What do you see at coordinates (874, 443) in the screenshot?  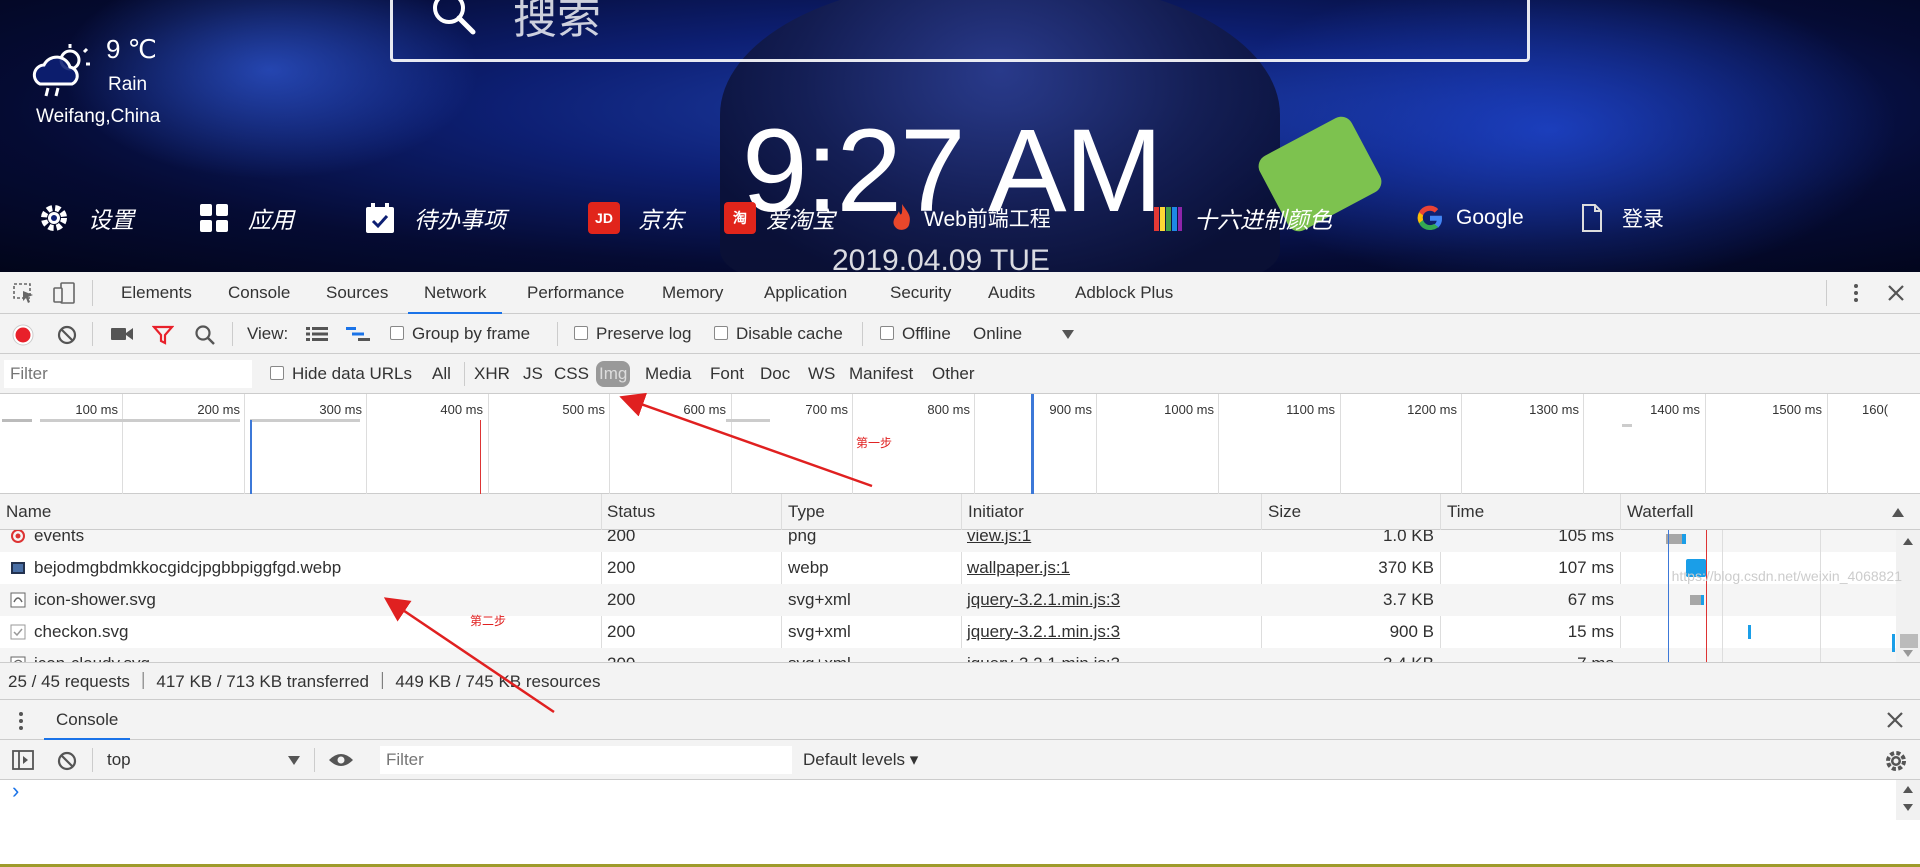 I see `annotation-step-1: 第一步` at bounding box center [874, 443].